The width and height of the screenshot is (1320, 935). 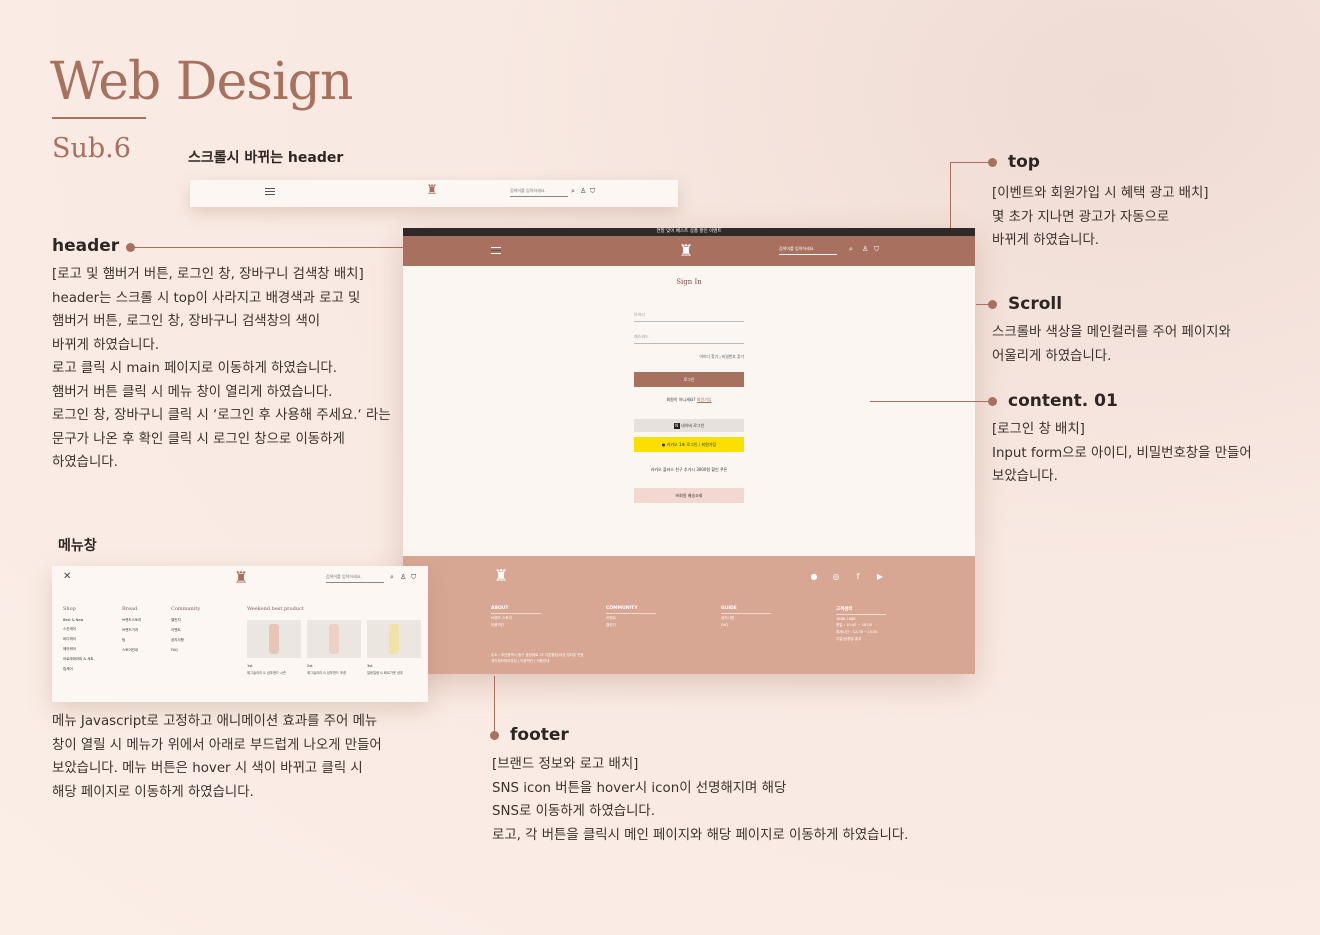 I want to click on kakao-login-label: 카카오 1초 로그인 / 회원가입, so click(x=691, y=444).